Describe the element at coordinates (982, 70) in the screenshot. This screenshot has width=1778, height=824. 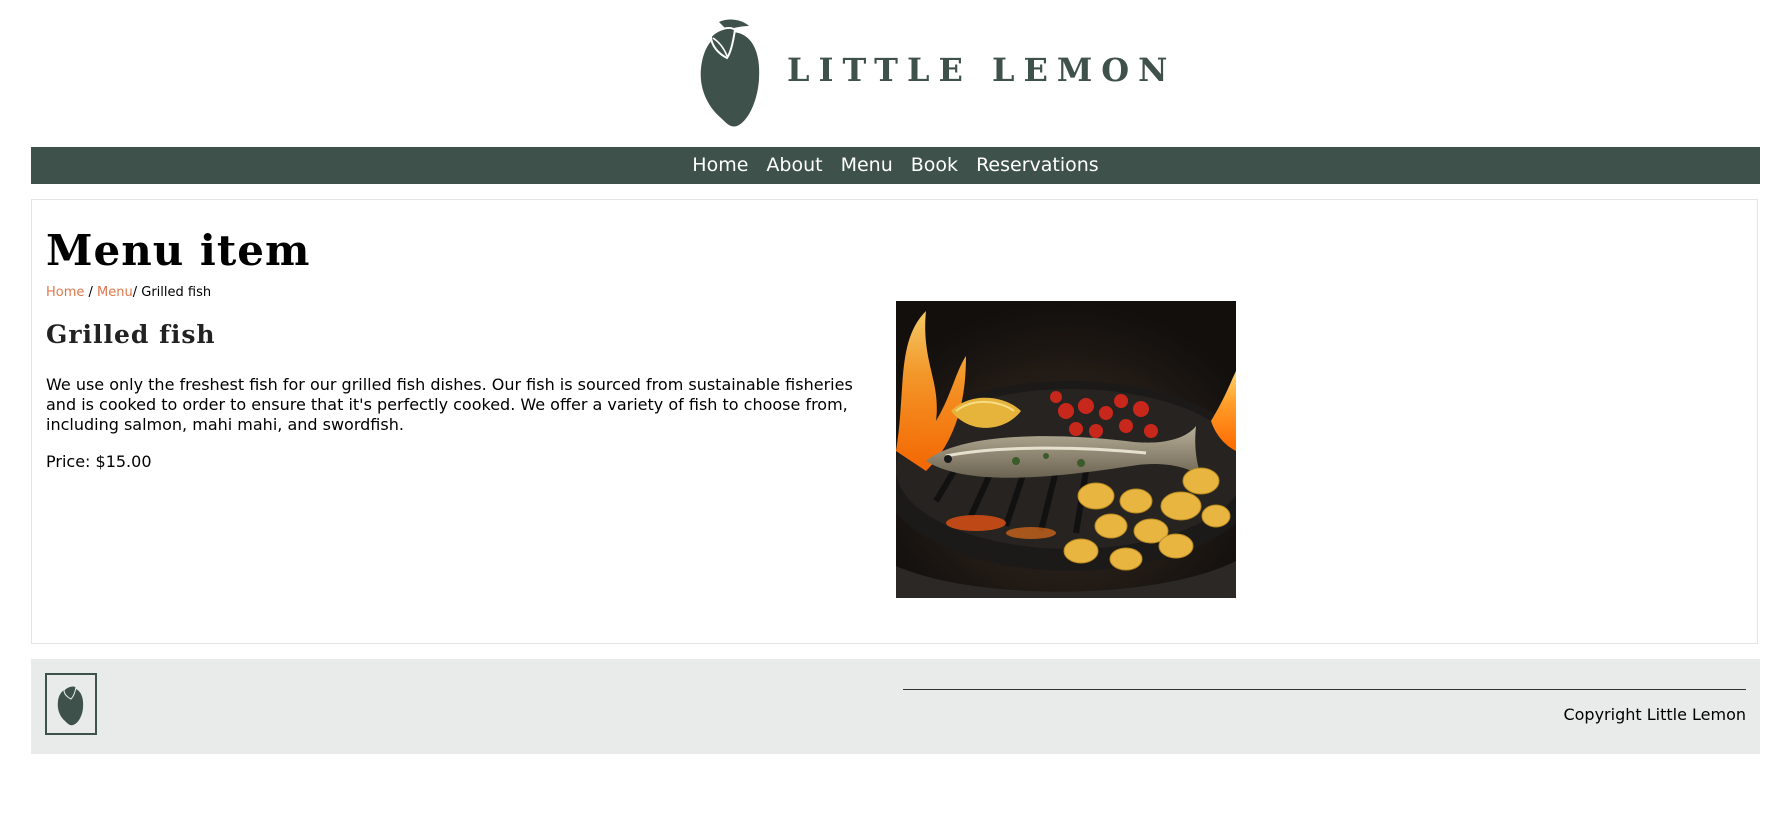
I see `brand-name: LITTLE LEMON` at that location.